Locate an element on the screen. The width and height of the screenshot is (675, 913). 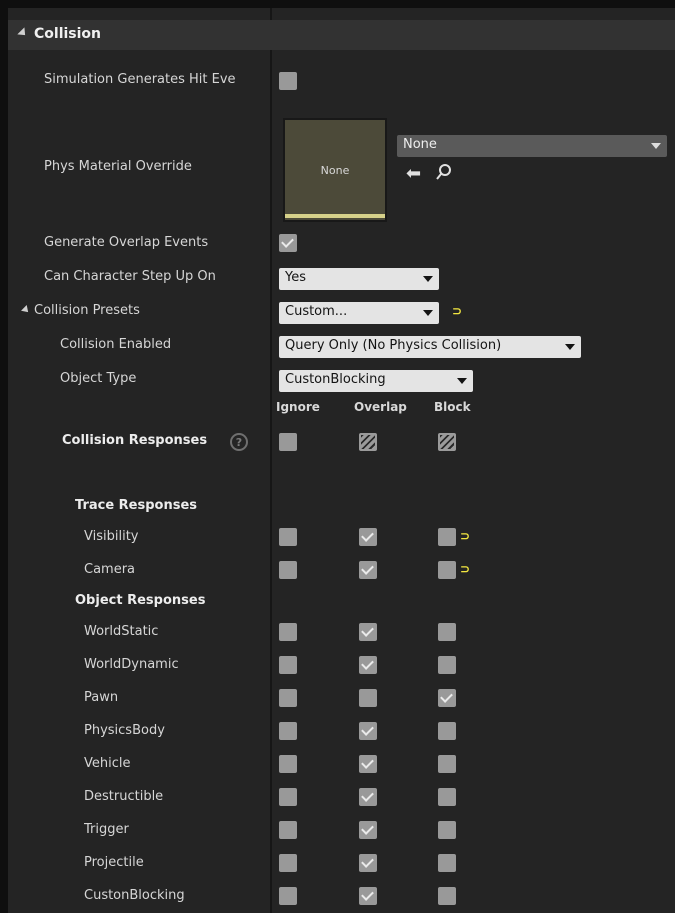
response-label: Destructible is located at coordinates (124, 796).